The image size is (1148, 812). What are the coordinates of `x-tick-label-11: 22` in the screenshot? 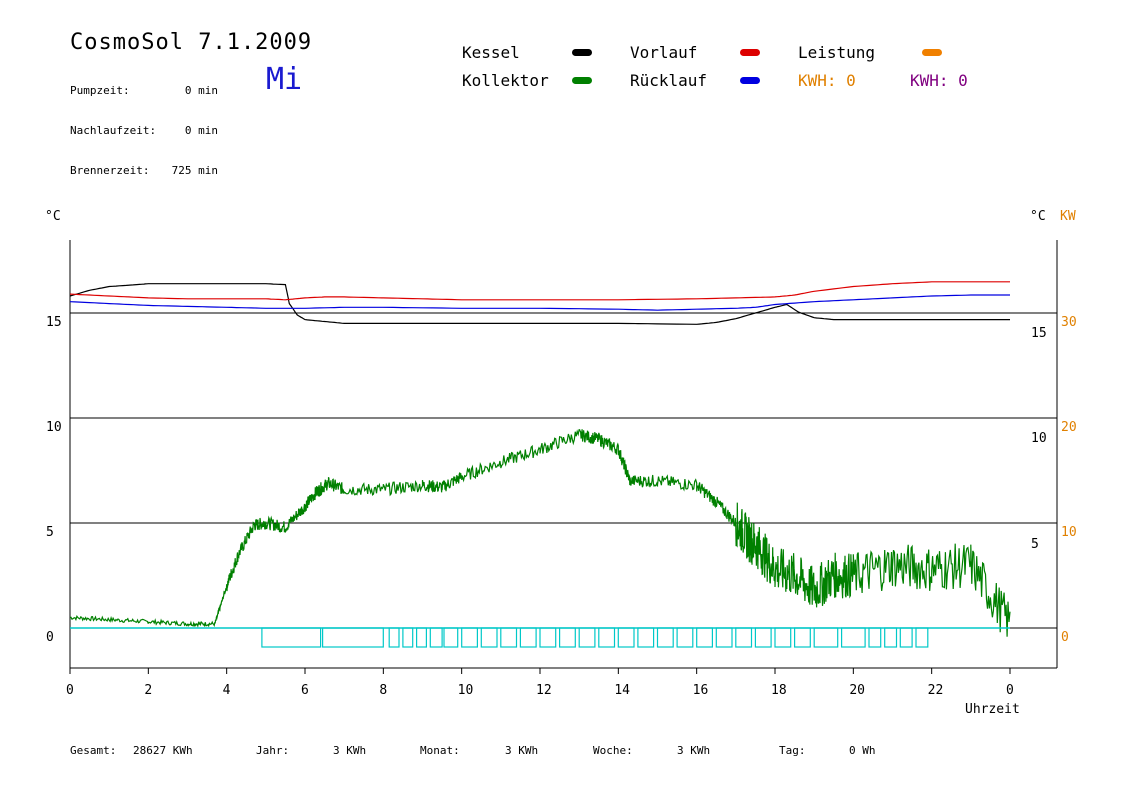 It's located at (936, 690).